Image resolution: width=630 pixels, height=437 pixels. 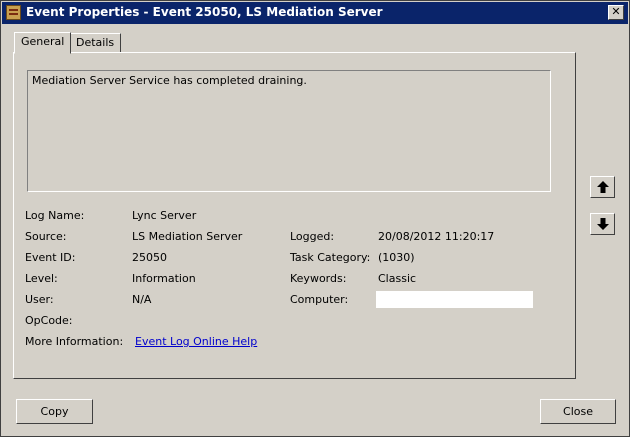 I want to click on source-value: LS Mediation Server, so click(x=187, y=236).